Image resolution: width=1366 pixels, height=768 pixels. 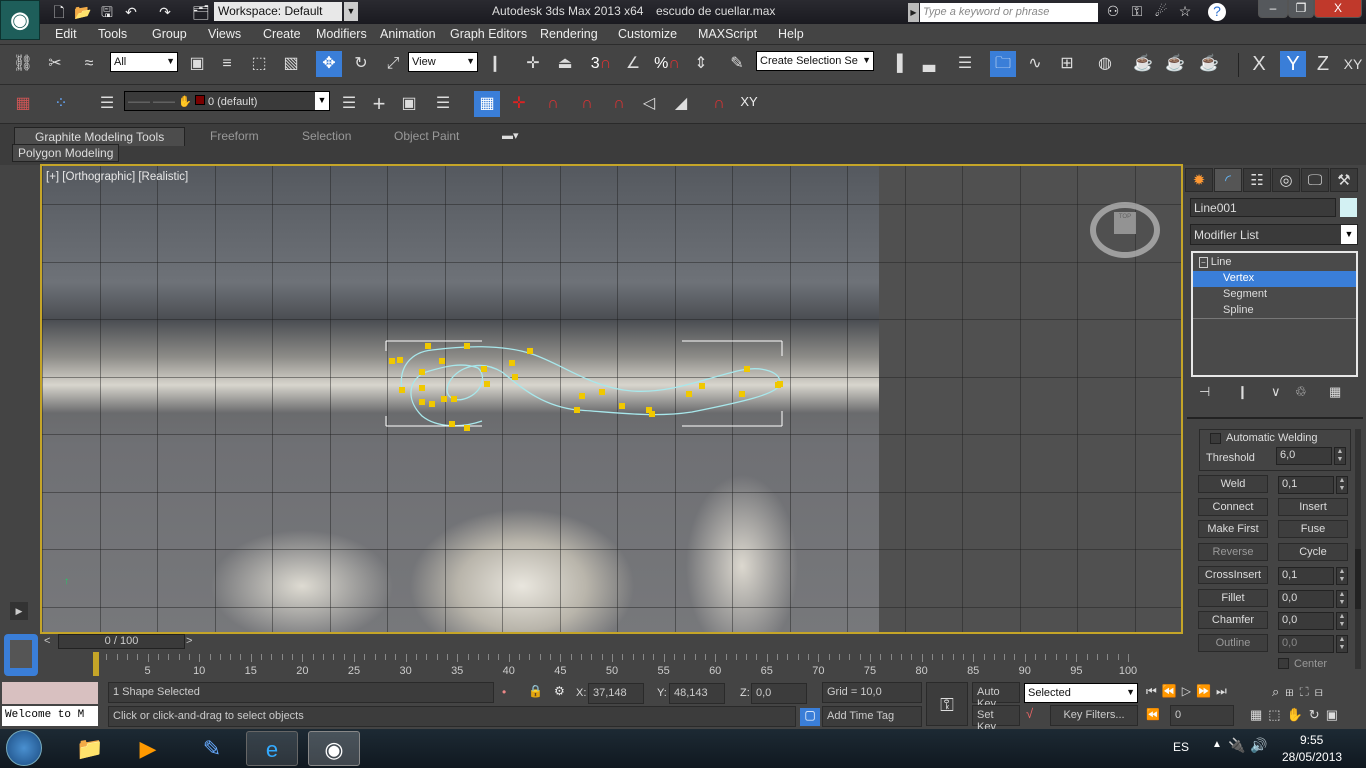 What do you see at coordinates (59, 12) in the screenshot?
I see `new-file-icon: 🗋` at bounding box center [59, 12].